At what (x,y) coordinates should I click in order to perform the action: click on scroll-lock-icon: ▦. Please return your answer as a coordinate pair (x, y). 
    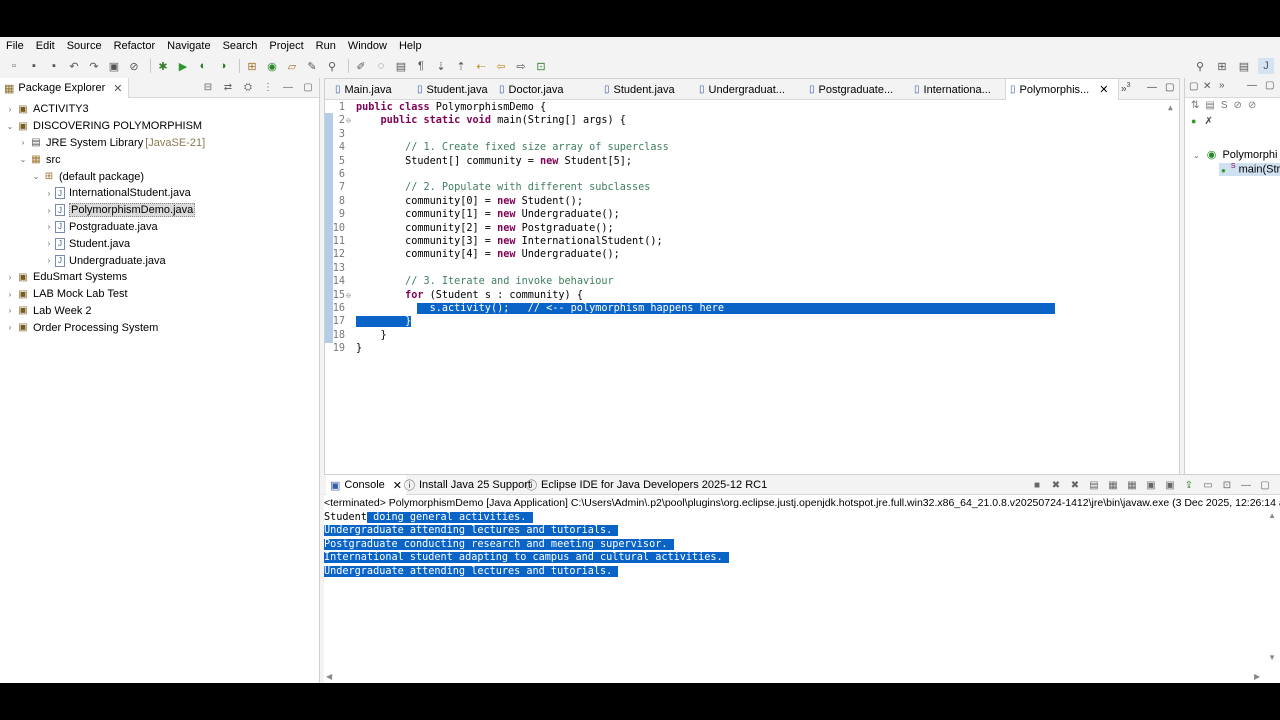
    Looking at the image, I should click on (1113, 485).